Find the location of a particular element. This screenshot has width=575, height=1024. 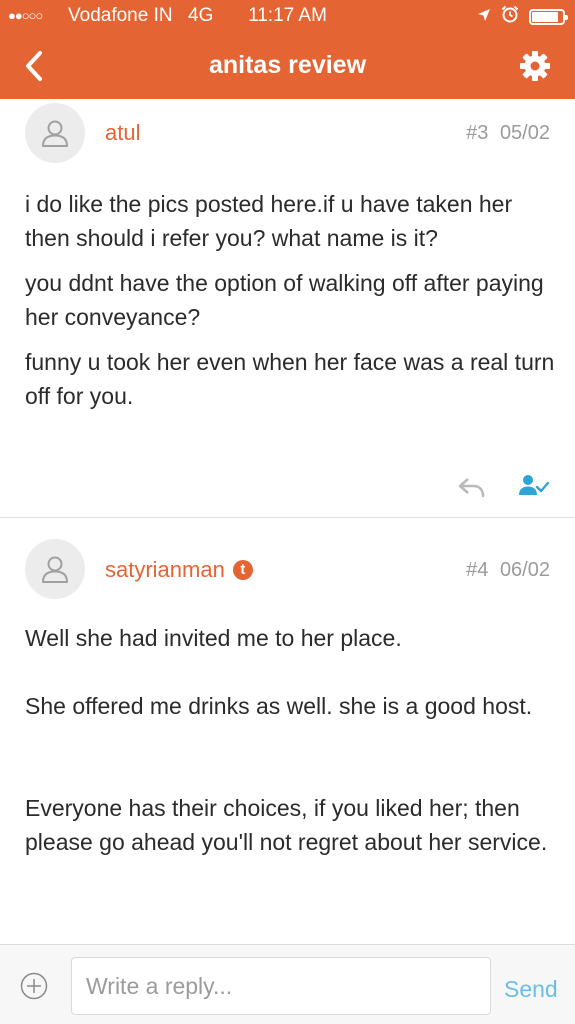

post-meta: #3 05/02 is located at coordinates (508, 133).